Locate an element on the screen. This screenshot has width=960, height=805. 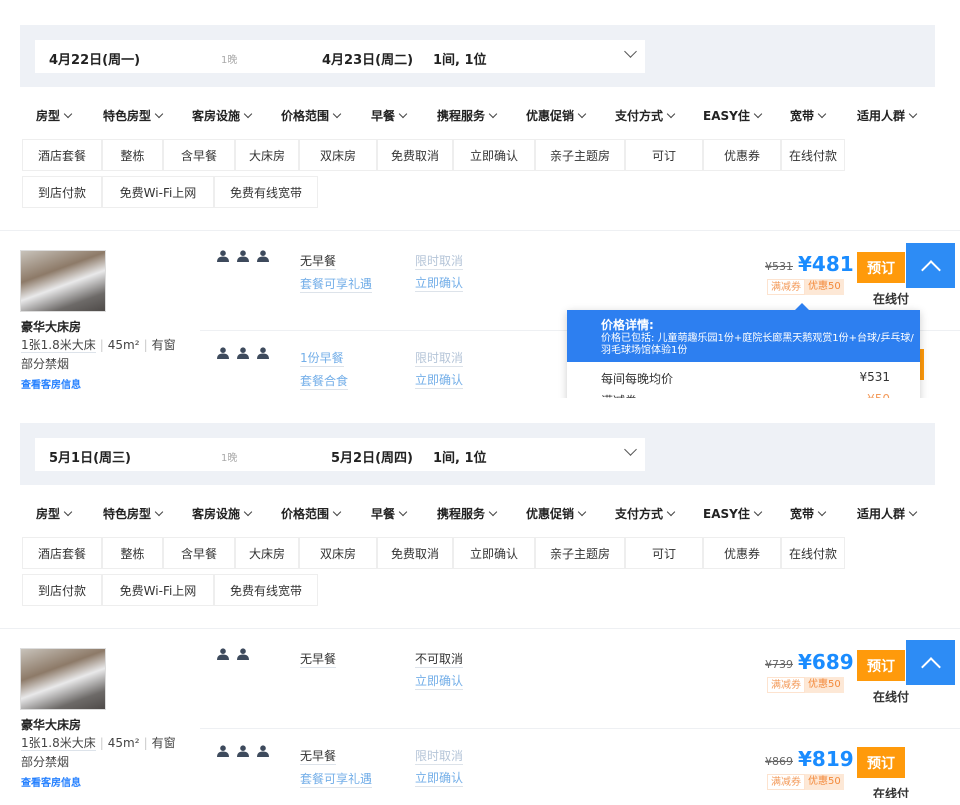
date-selector: 5月1日(周三) 1晚 5月2日(周四) 1间, 1位 is located at coordinates (340, 454).